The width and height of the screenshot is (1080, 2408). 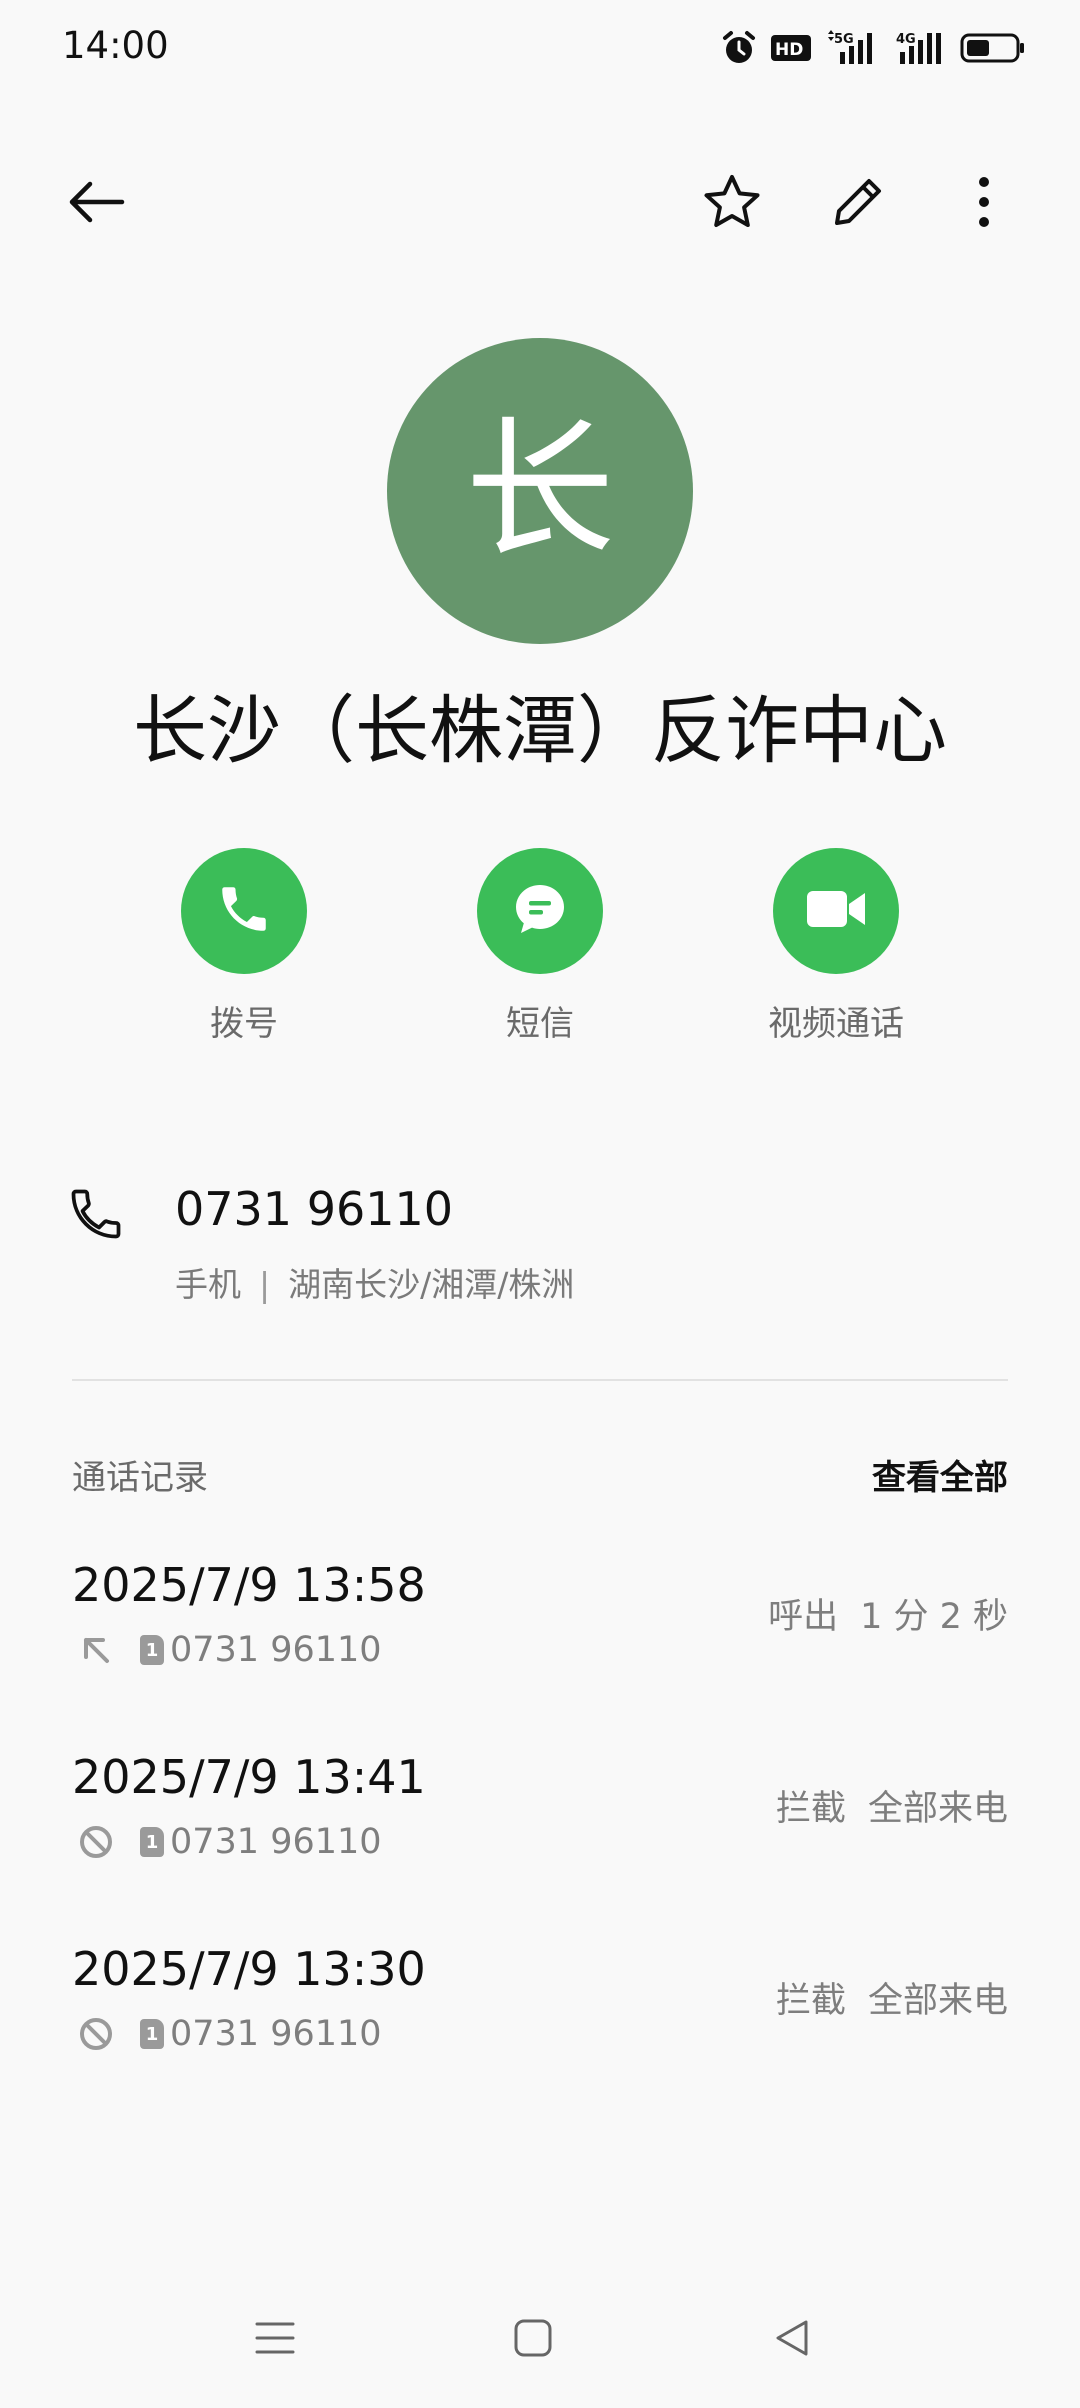 What do you see at coordinates (431, 1284) in the screenshot?
I see `phone-location: 湖南长沙/湘潭/株洲` at bounding box center [431, 1284].